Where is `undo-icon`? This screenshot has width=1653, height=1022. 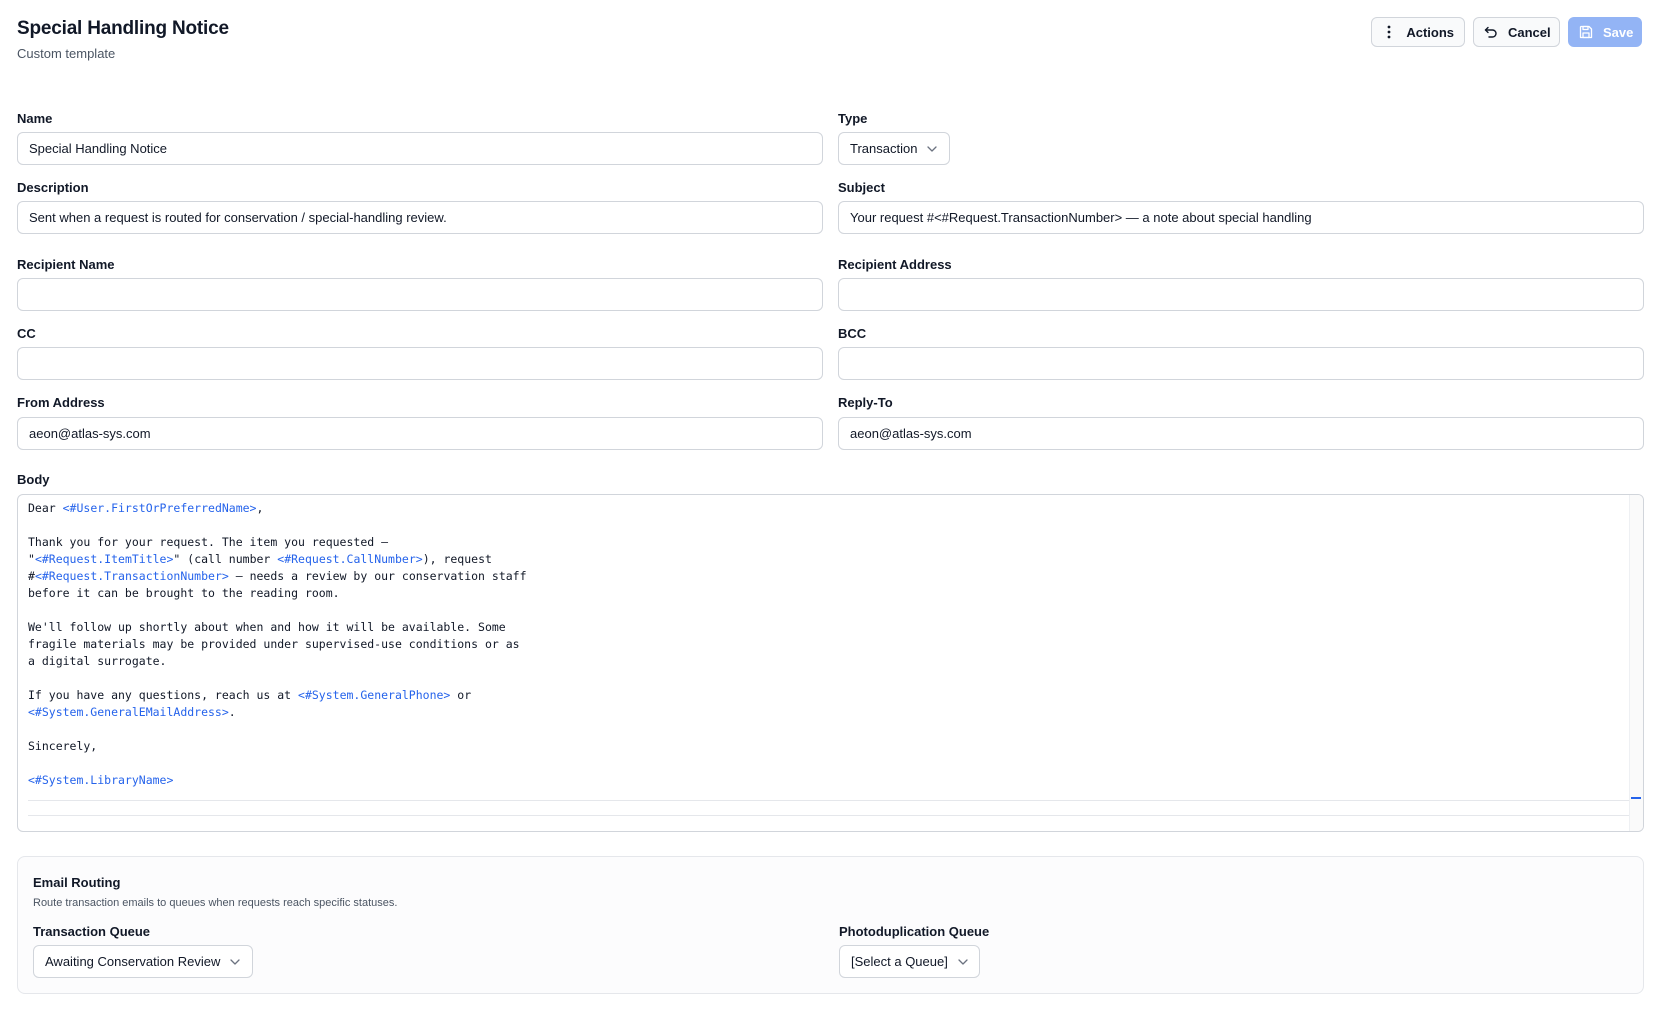 undo-icon is located at coordinates (1491, 32).